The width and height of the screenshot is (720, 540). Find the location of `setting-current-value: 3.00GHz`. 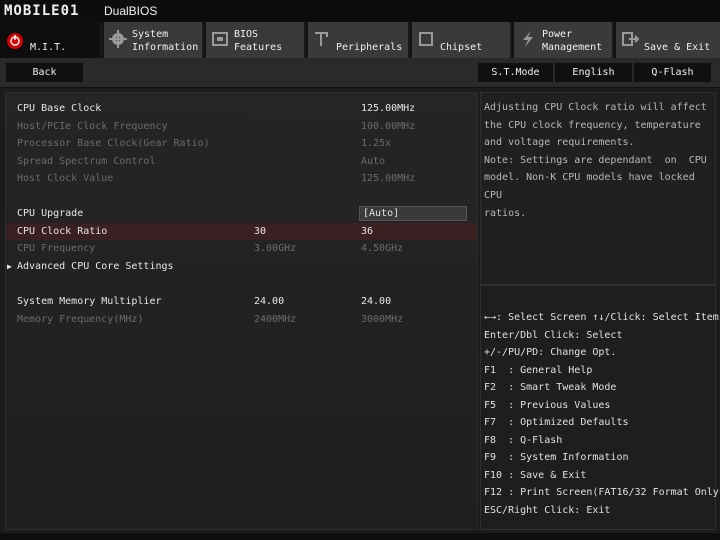

setting-current-value: 3.00GHz is located at coordinates (275, 248).